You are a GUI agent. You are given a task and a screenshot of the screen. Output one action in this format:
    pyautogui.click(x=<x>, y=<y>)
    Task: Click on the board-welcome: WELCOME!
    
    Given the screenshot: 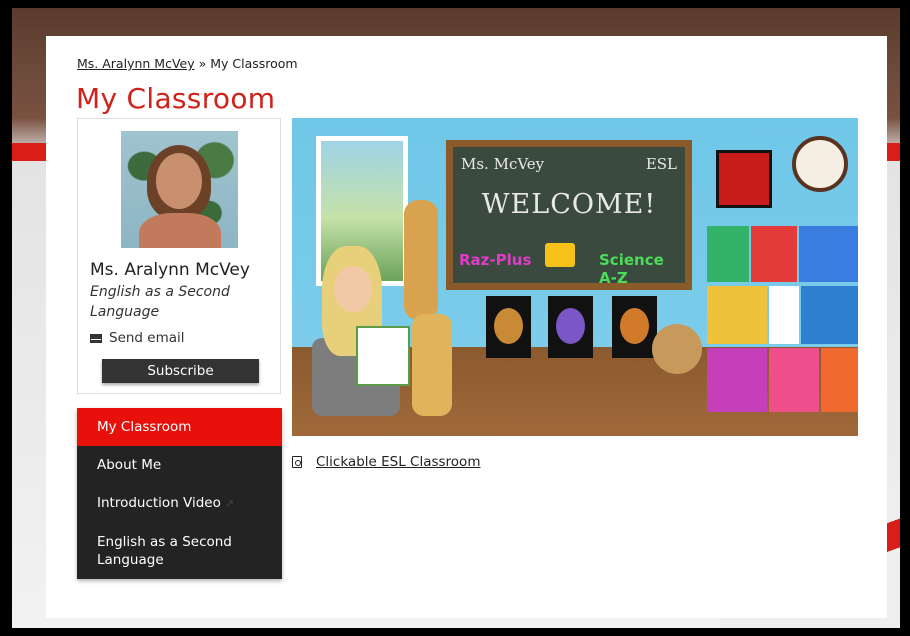 What is the action you would take?
    pyautogui.click(x=569, y=204)
    